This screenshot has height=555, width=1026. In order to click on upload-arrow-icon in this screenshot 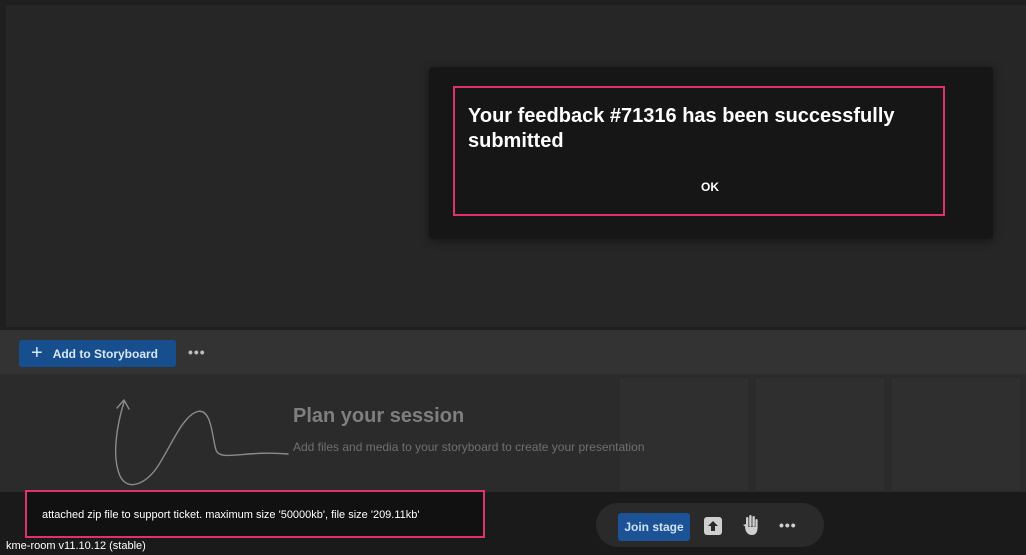, I will do `click(713, 526)`.